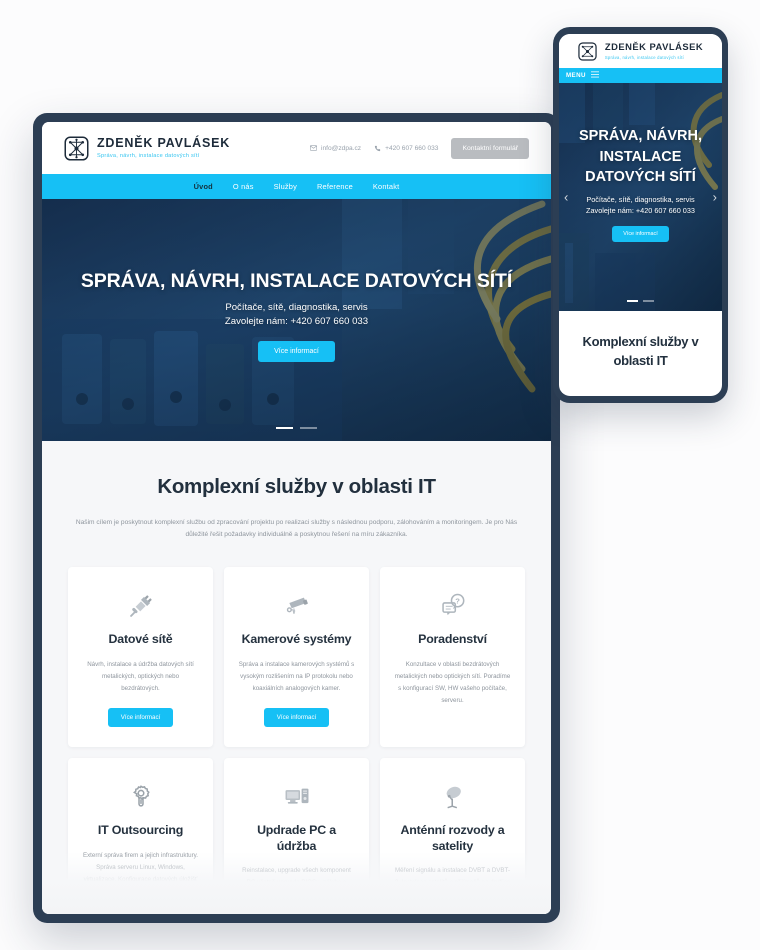 The height and width of the screenshot is (950, 760). Describe the element at coordinates (203, 186) in the screenshot. I see `nav-item-uvod: Úvod` at that location.